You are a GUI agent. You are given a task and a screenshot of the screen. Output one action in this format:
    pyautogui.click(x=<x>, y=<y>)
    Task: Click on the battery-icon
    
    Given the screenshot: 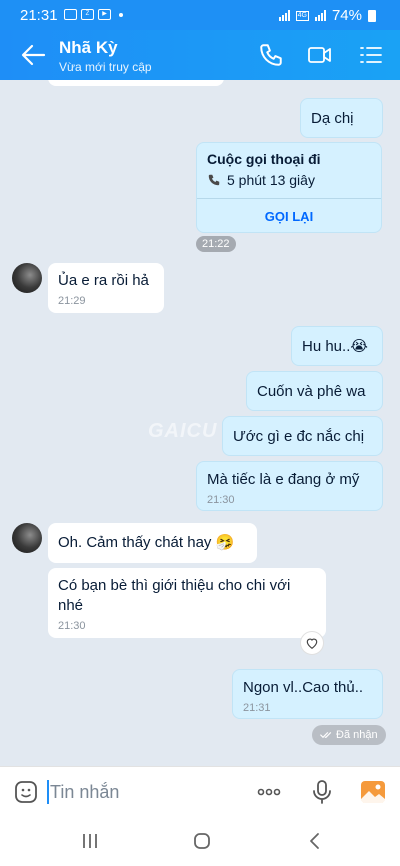 What is the action you would take?
    pyautogui.click(x=372, y=15)
    